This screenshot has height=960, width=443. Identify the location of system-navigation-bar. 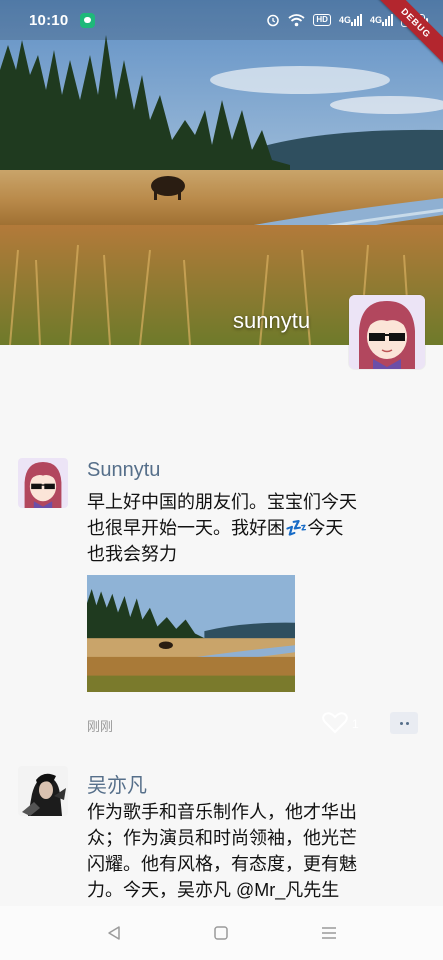
(221, 933).